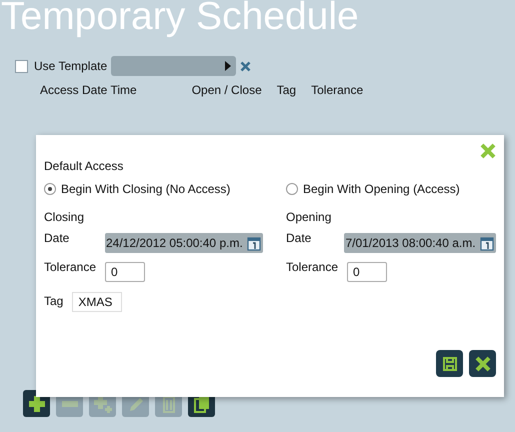  I want to click on section-title: Opening, so click(309, 217).